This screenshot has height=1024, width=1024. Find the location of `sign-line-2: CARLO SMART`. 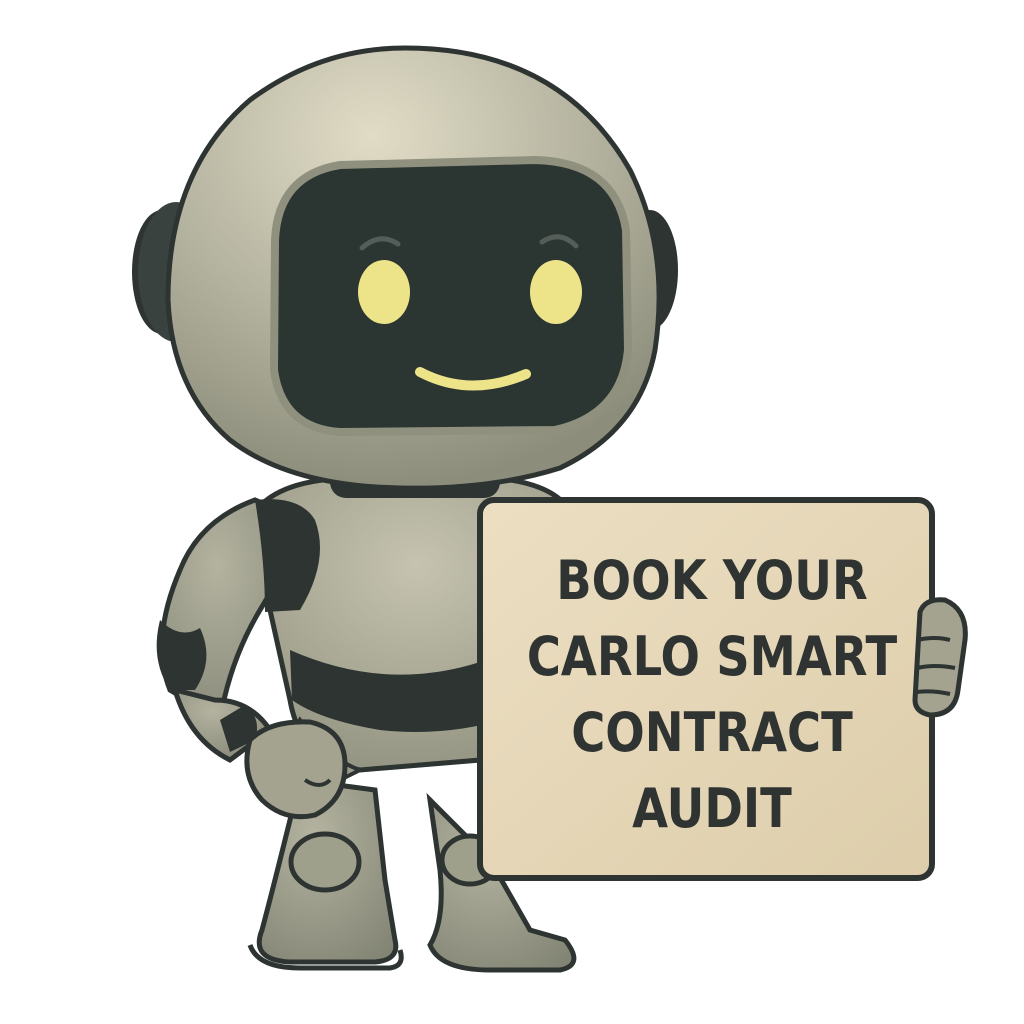

sign-line-2: CARLO SMART is located at coordinates (712, 656).